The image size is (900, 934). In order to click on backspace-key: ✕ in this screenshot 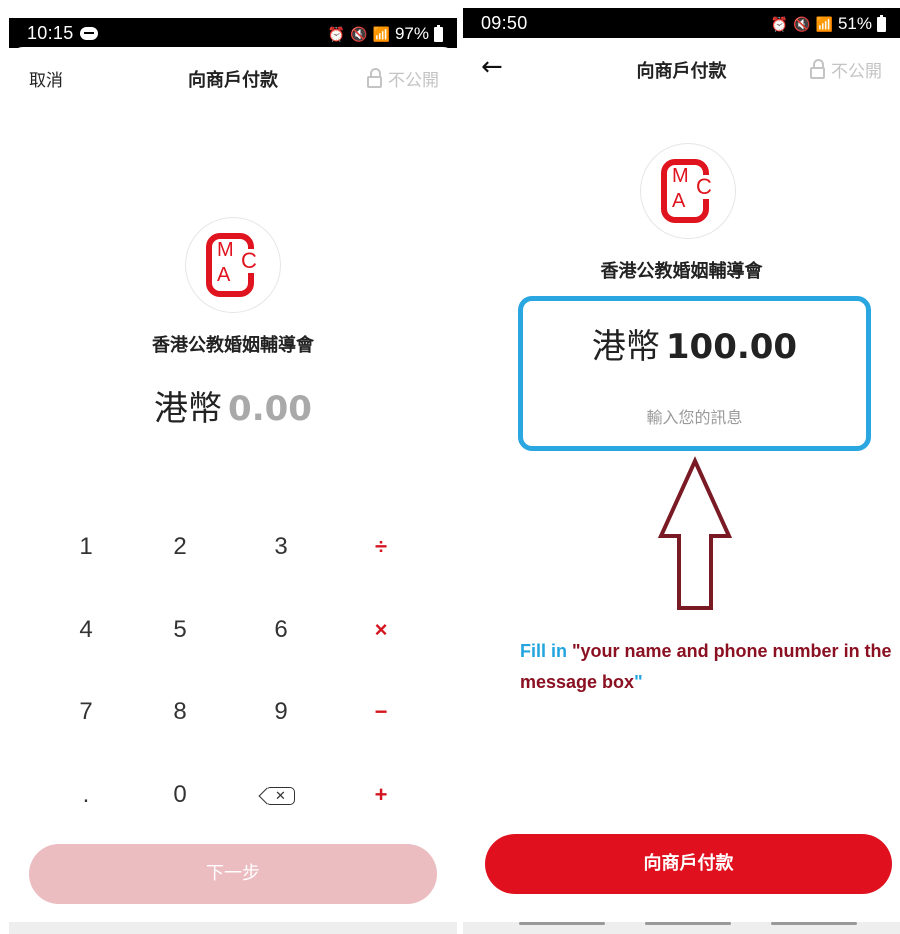, I will do `click(281, 795)`.